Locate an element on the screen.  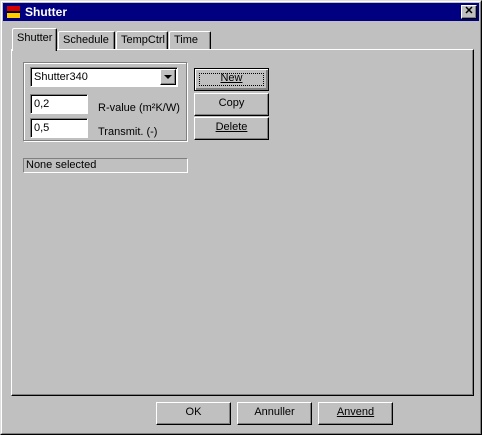
r-value-label: R-value (m²K/W) is located at coordinates (139, 108).